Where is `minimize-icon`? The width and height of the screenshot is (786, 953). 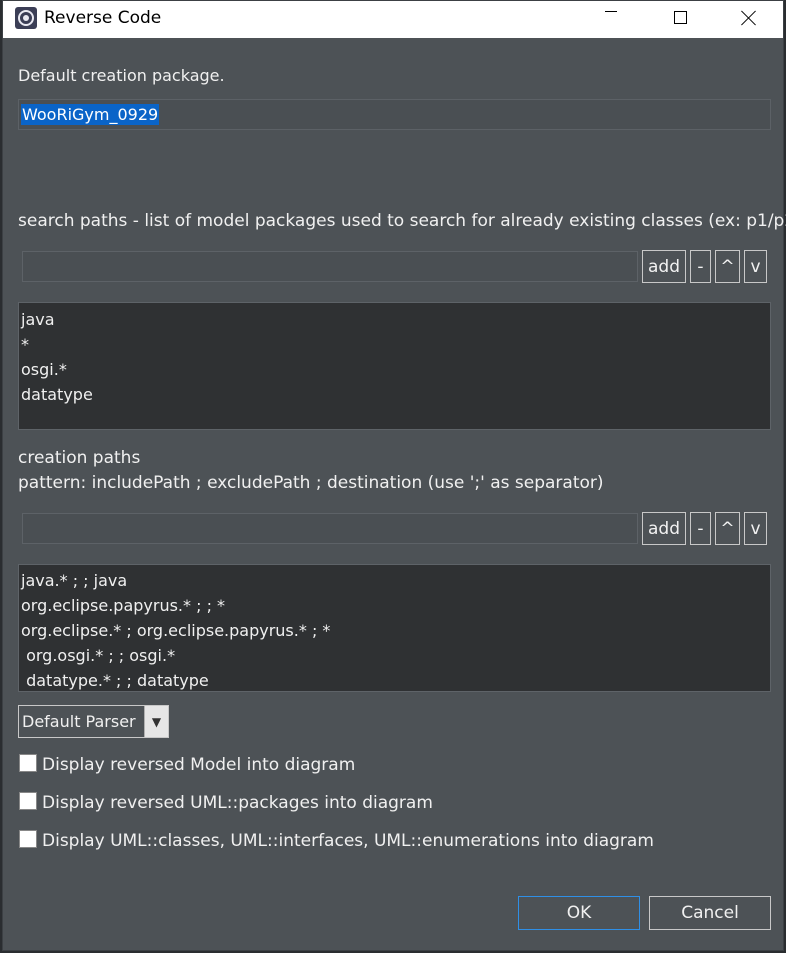
minimize-icon is located at coordinates (611, 11).